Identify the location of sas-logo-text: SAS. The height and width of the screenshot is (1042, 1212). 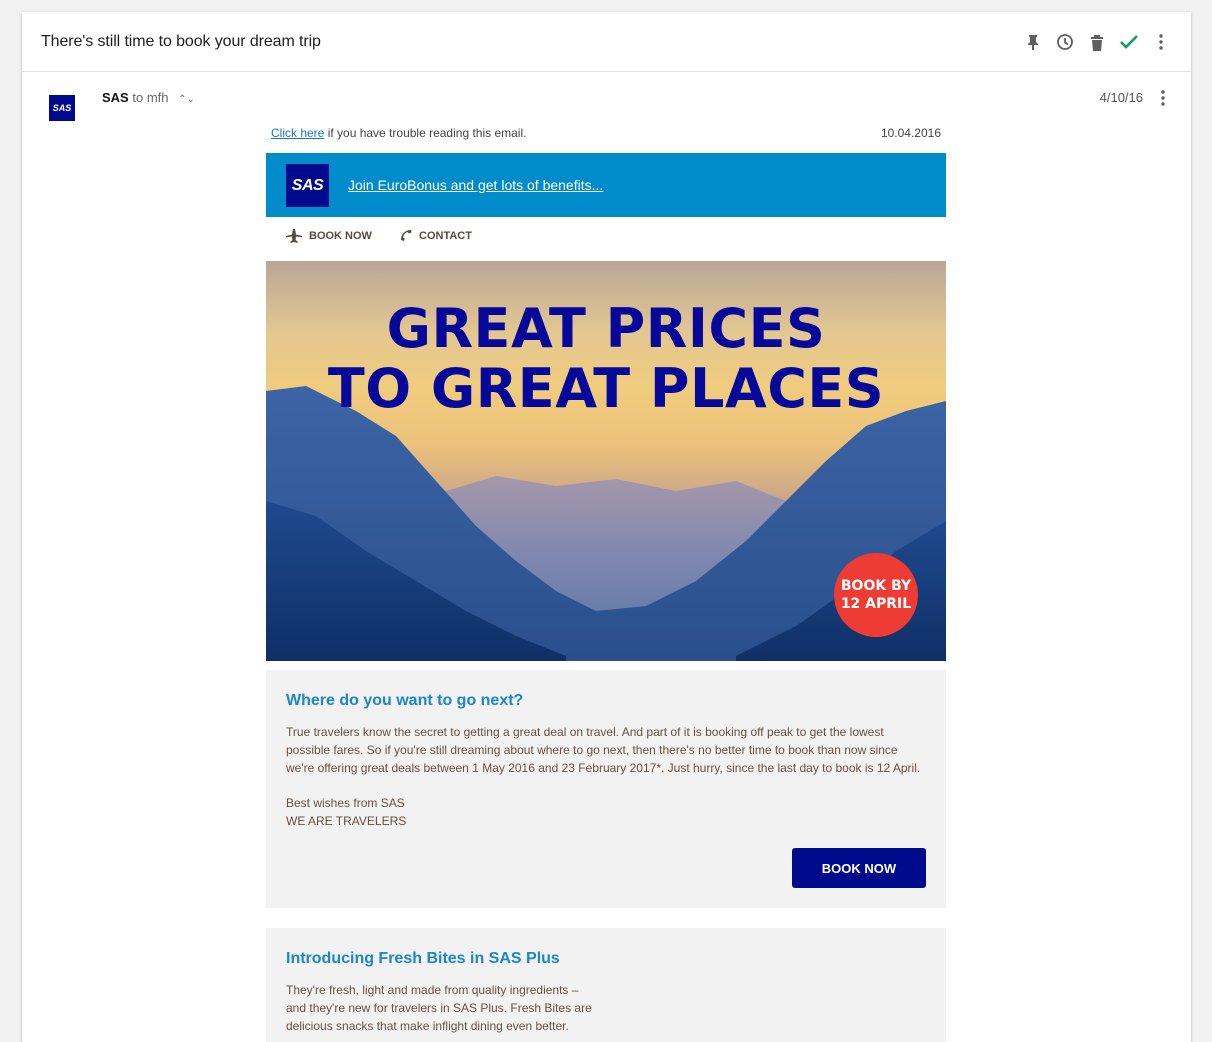
(307, 185).